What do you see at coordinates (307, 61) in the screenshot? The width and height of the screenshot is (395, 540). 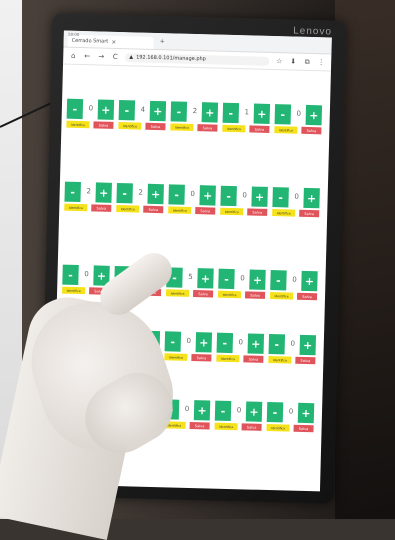 I see `tabs-icon: ⧉` at bounding box center [307, 61].